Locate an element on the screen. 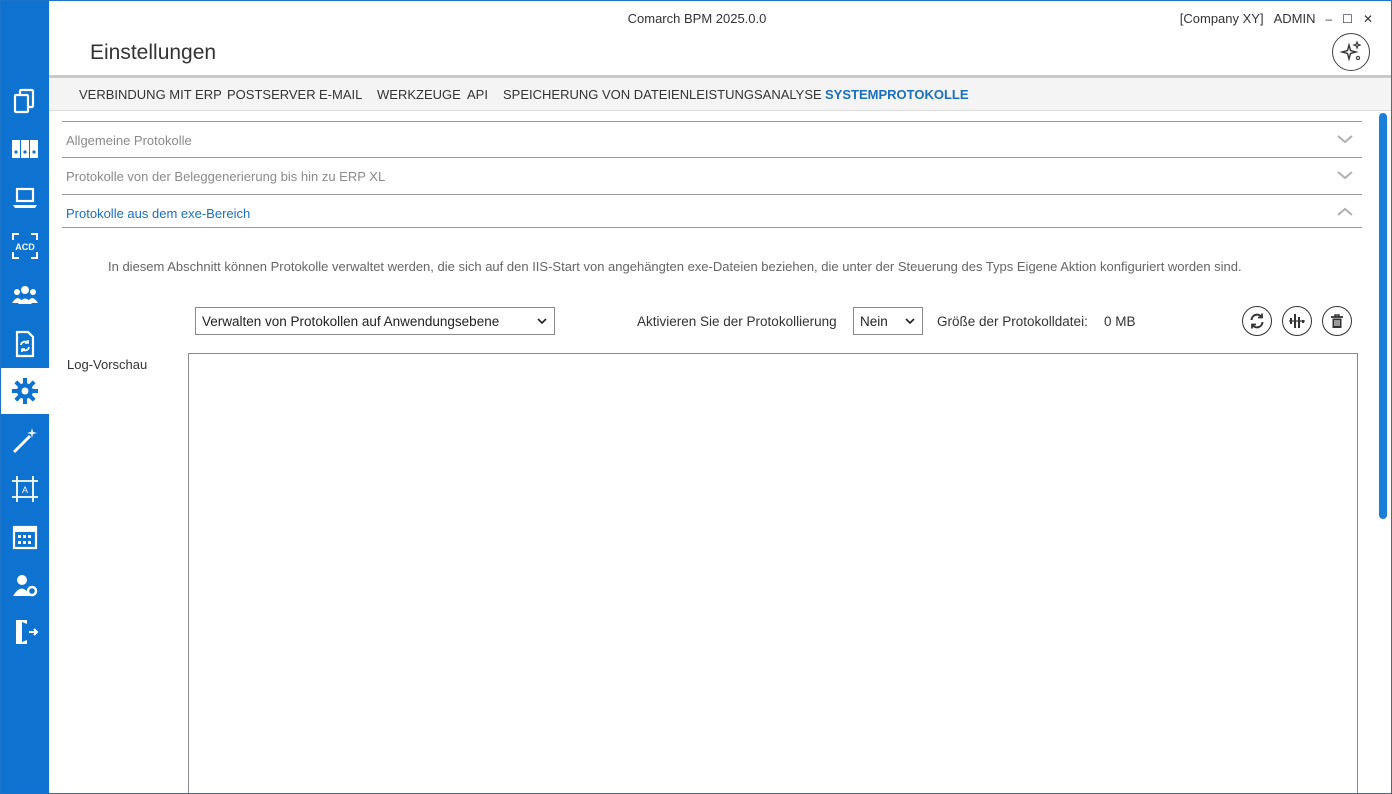 Image resolution: width=1392 pixels, height=794 pixels. document-sync-icon is located at coordinates (25, 344).